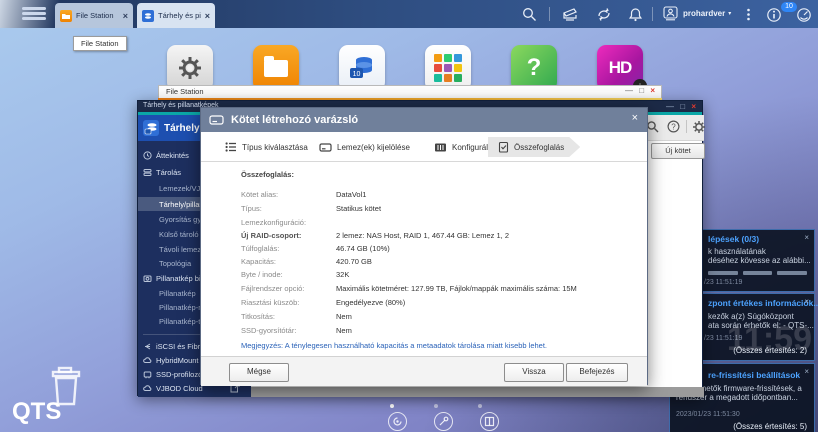 This screenshot has height=432, width=818. What do you see at coordinates (147, 388) in the screenshot?
I see `cloud-icon` at bounding box center [147, 388].